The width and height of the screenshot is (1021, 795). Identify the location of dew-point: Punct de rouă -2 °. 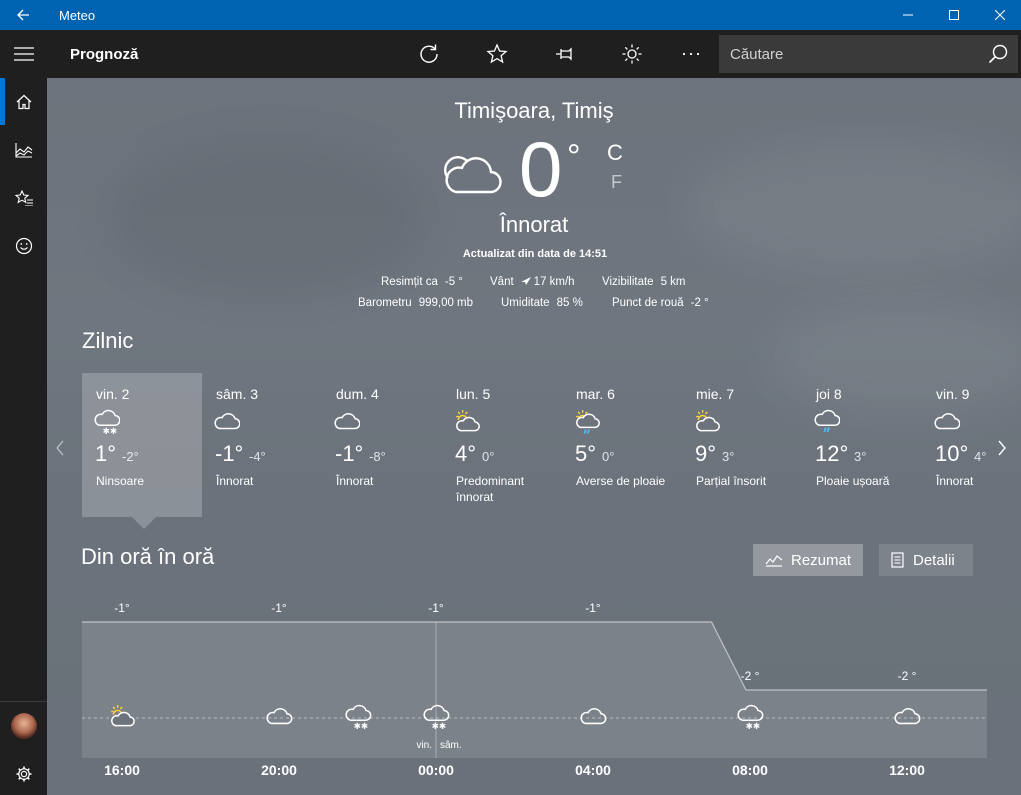
(660, 303).